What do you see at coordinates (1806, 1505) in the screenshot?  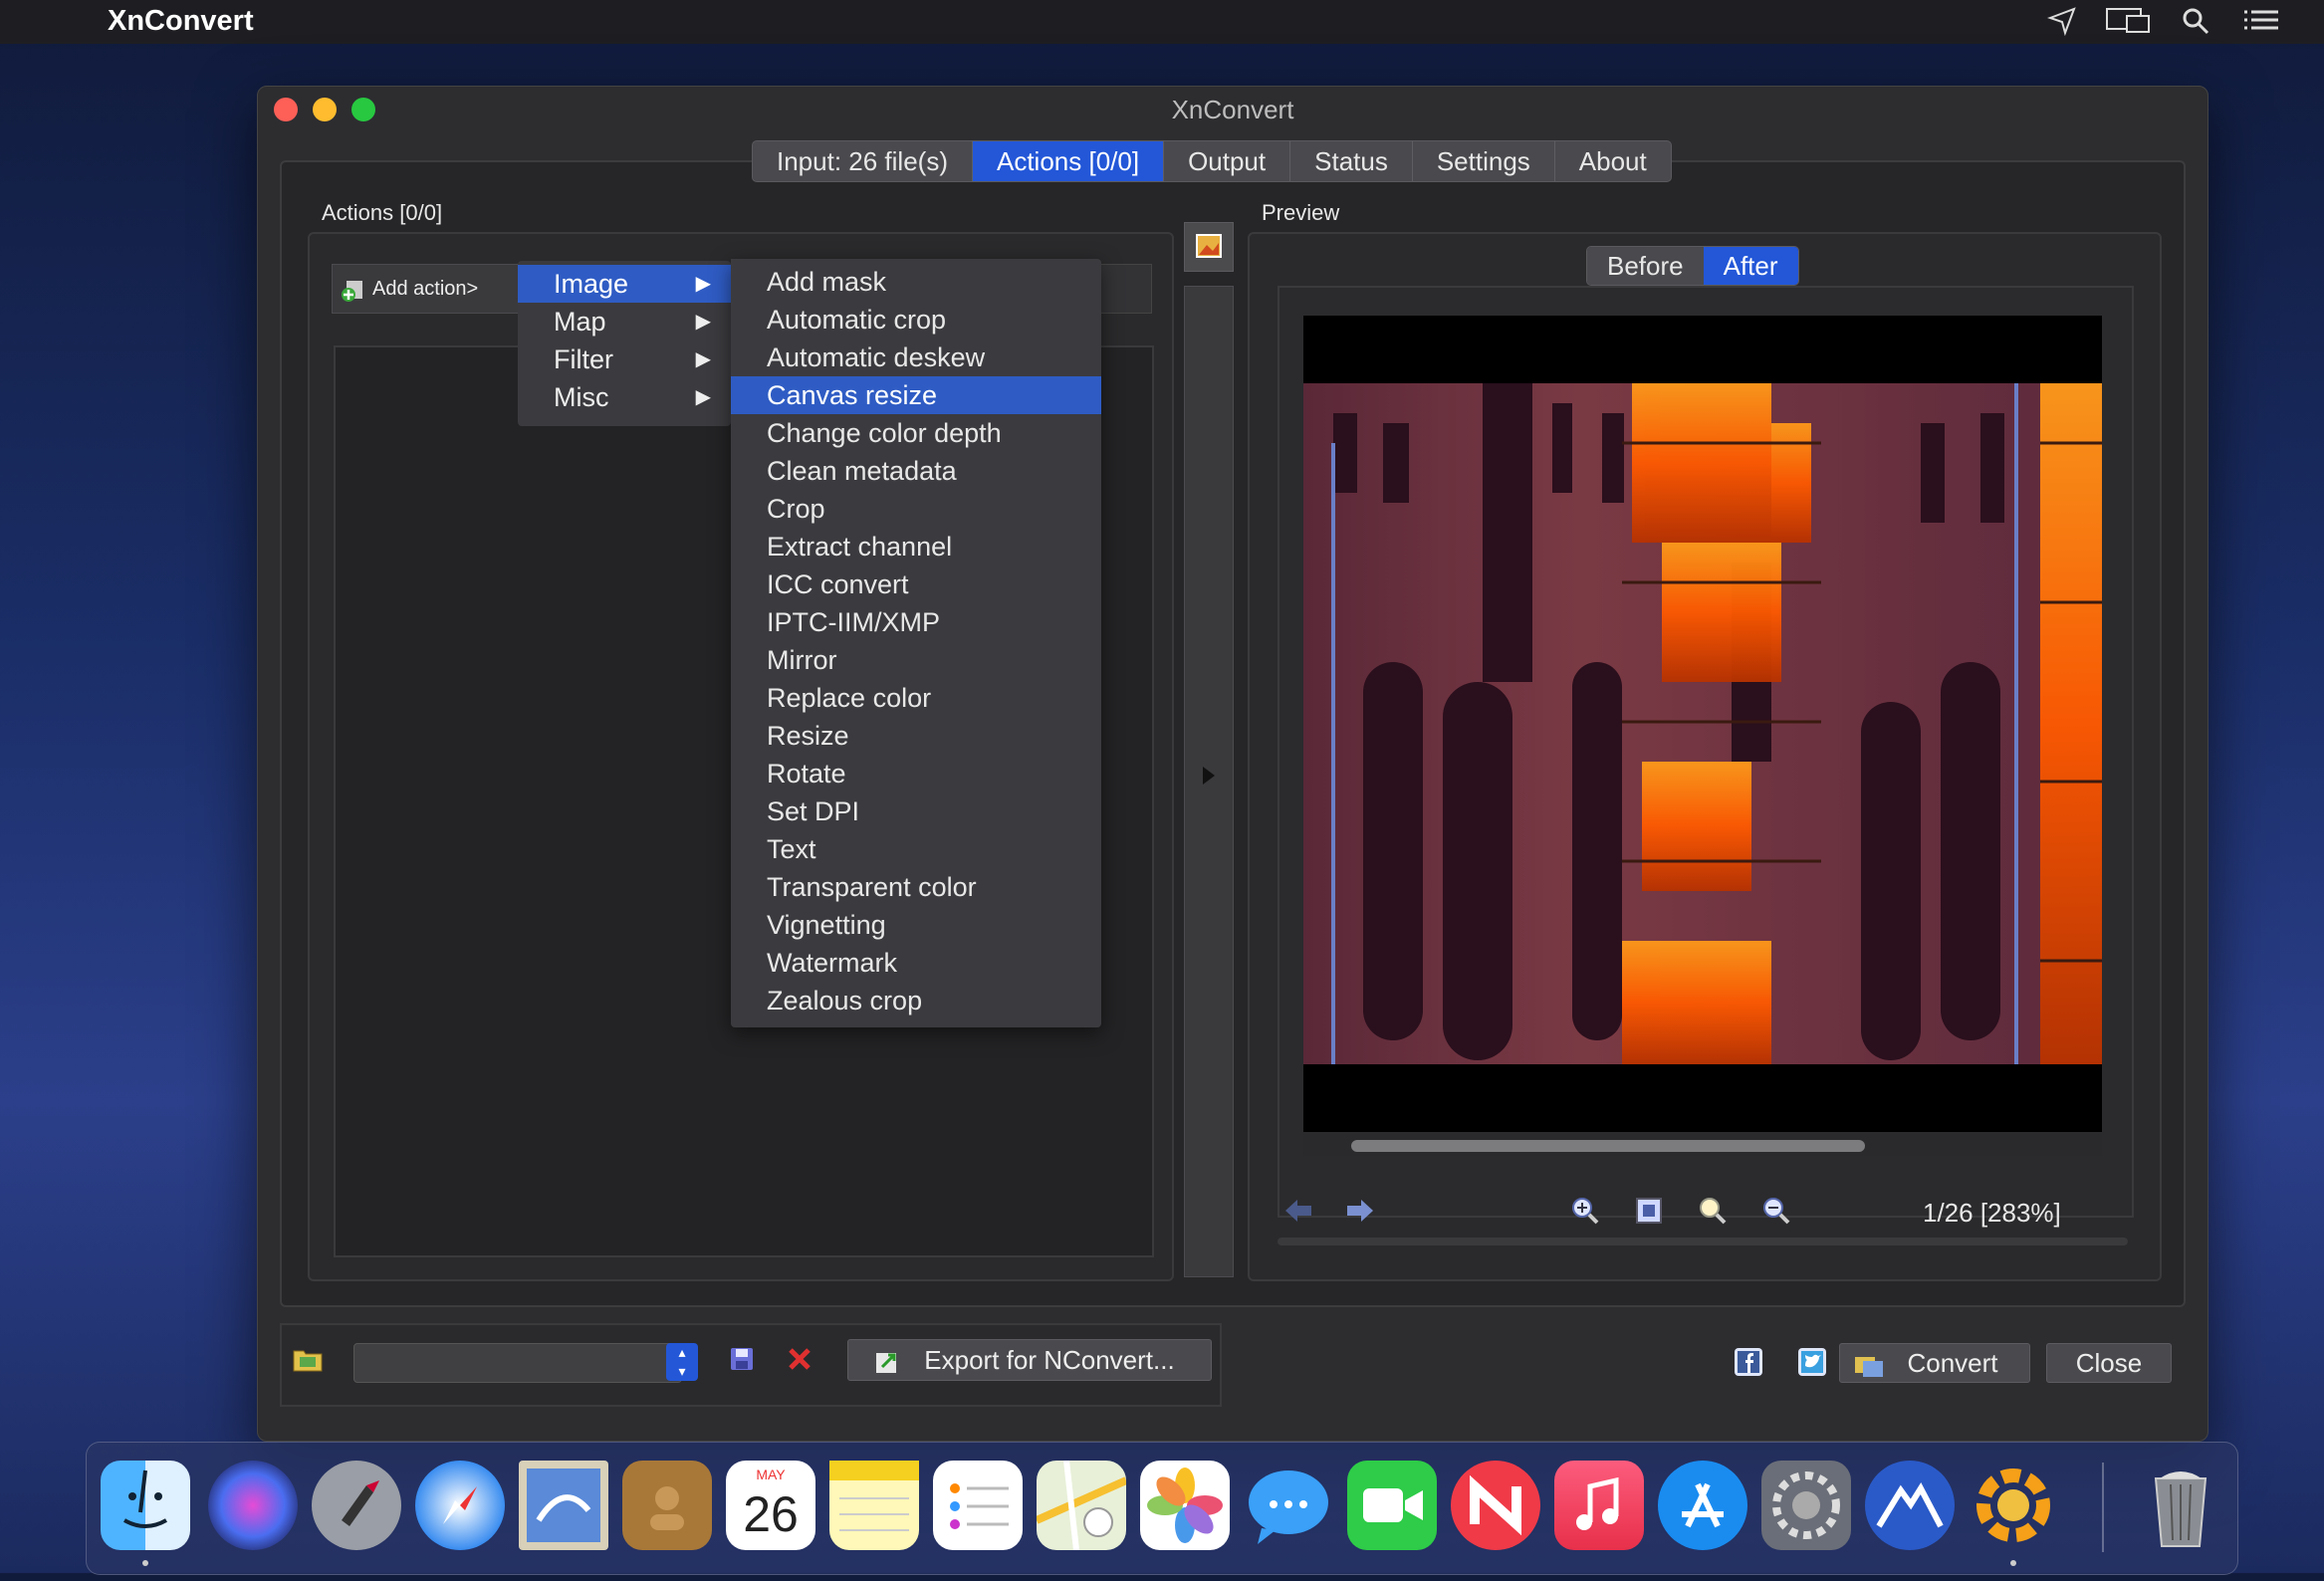 I see `system-preferences-icon` at bounding box center [1806, 1505].